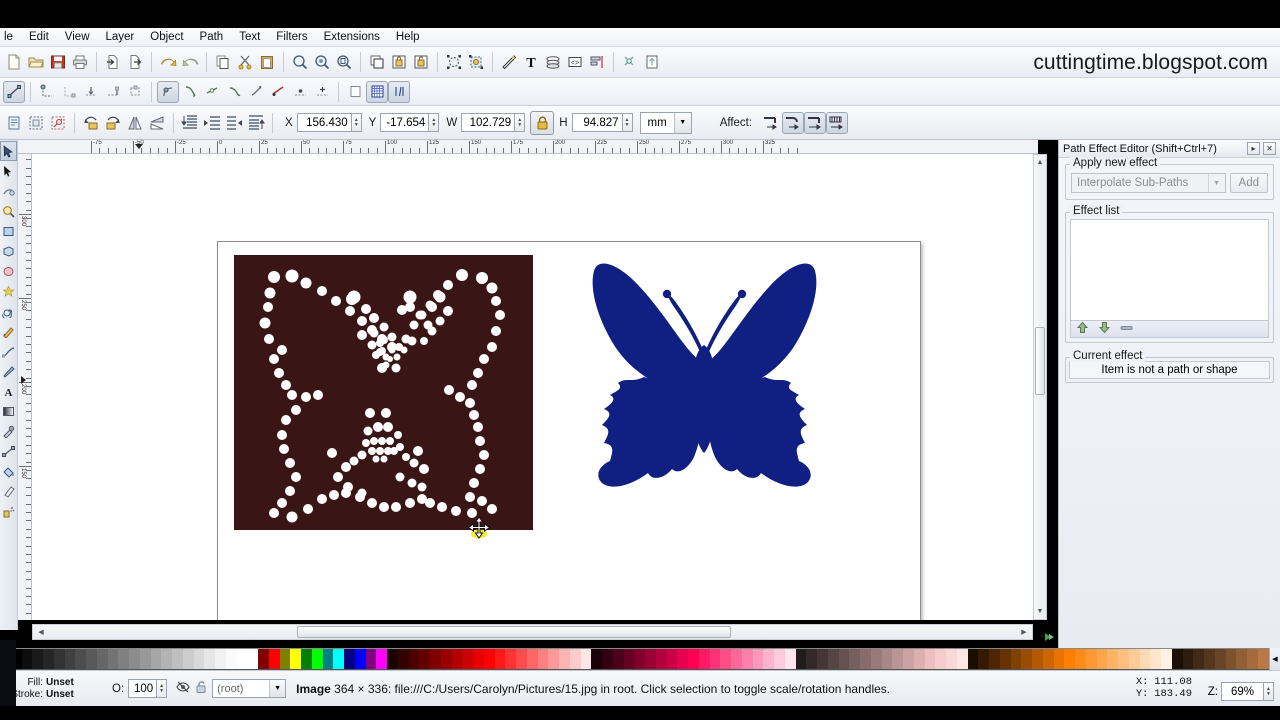  What do you see at coordinates (355, 92) in the screenshot?
I see `show-clip-icon` at bounding box center [355, 92].